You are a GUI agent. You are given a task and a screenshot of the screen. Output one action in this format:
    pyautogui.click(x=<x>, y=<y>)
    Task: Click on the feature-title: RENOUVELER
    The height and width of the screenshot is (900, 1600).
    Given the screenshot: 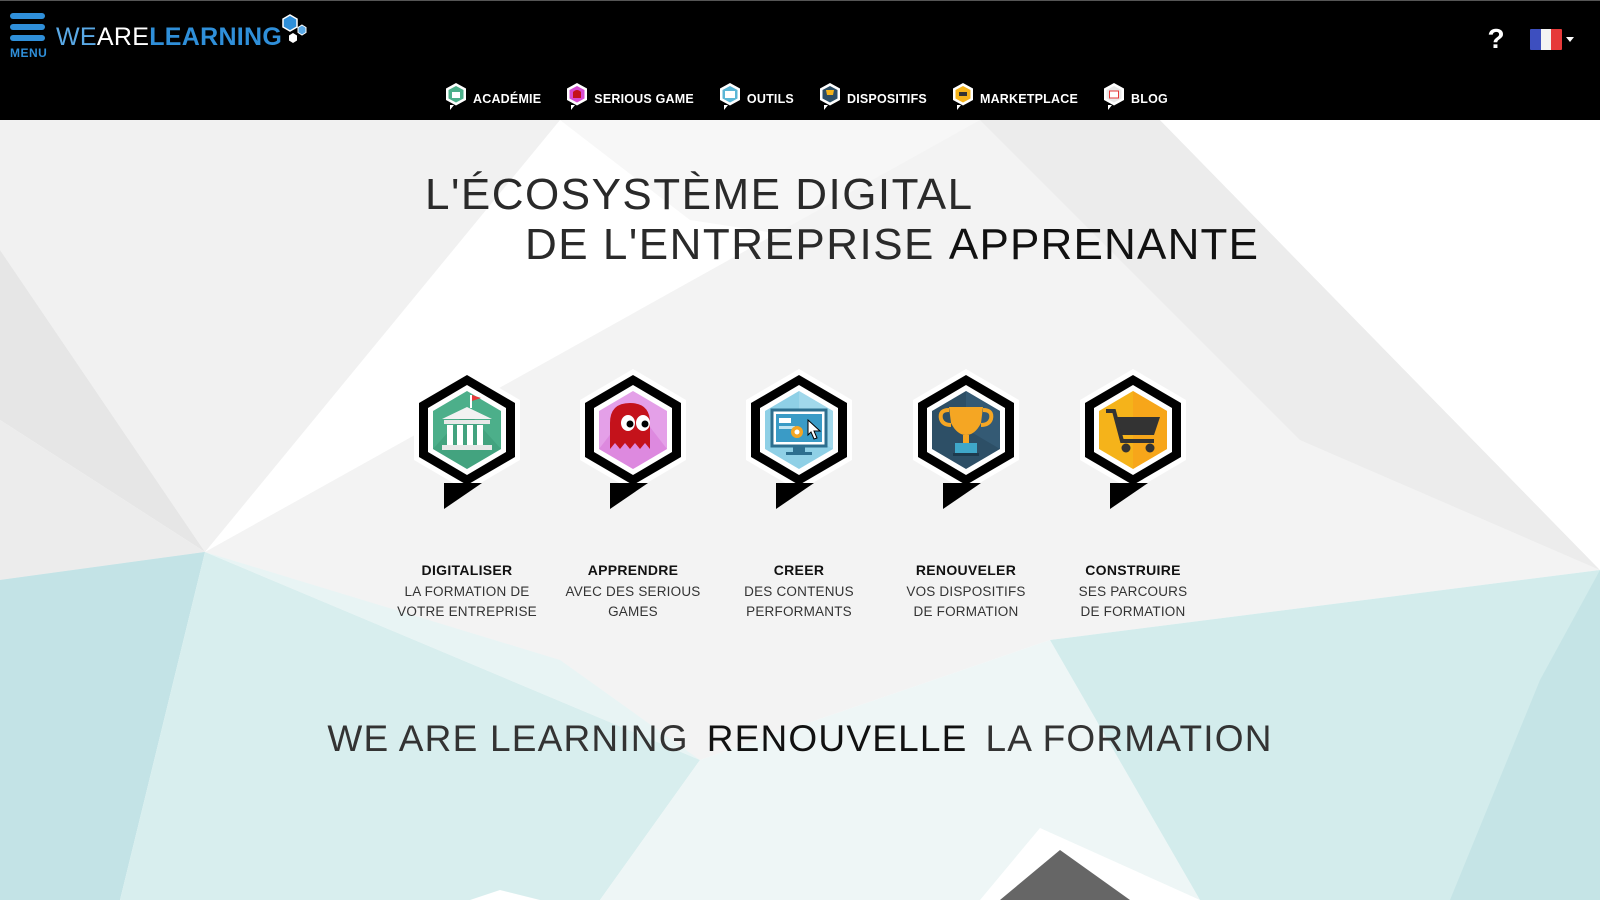 What is the action you would take?
    pyautogui.click(x=966, y=570)
    